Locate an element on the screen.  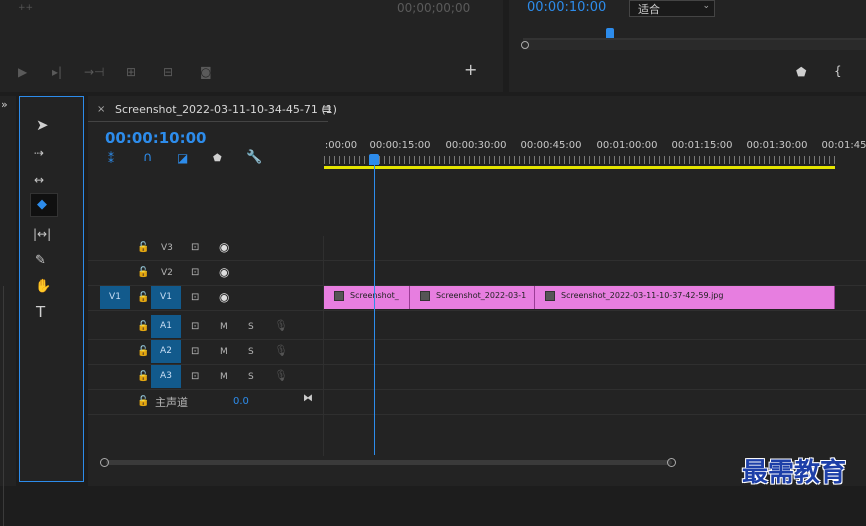
end-icon: ⧓ is located at coordinates (308, 399).